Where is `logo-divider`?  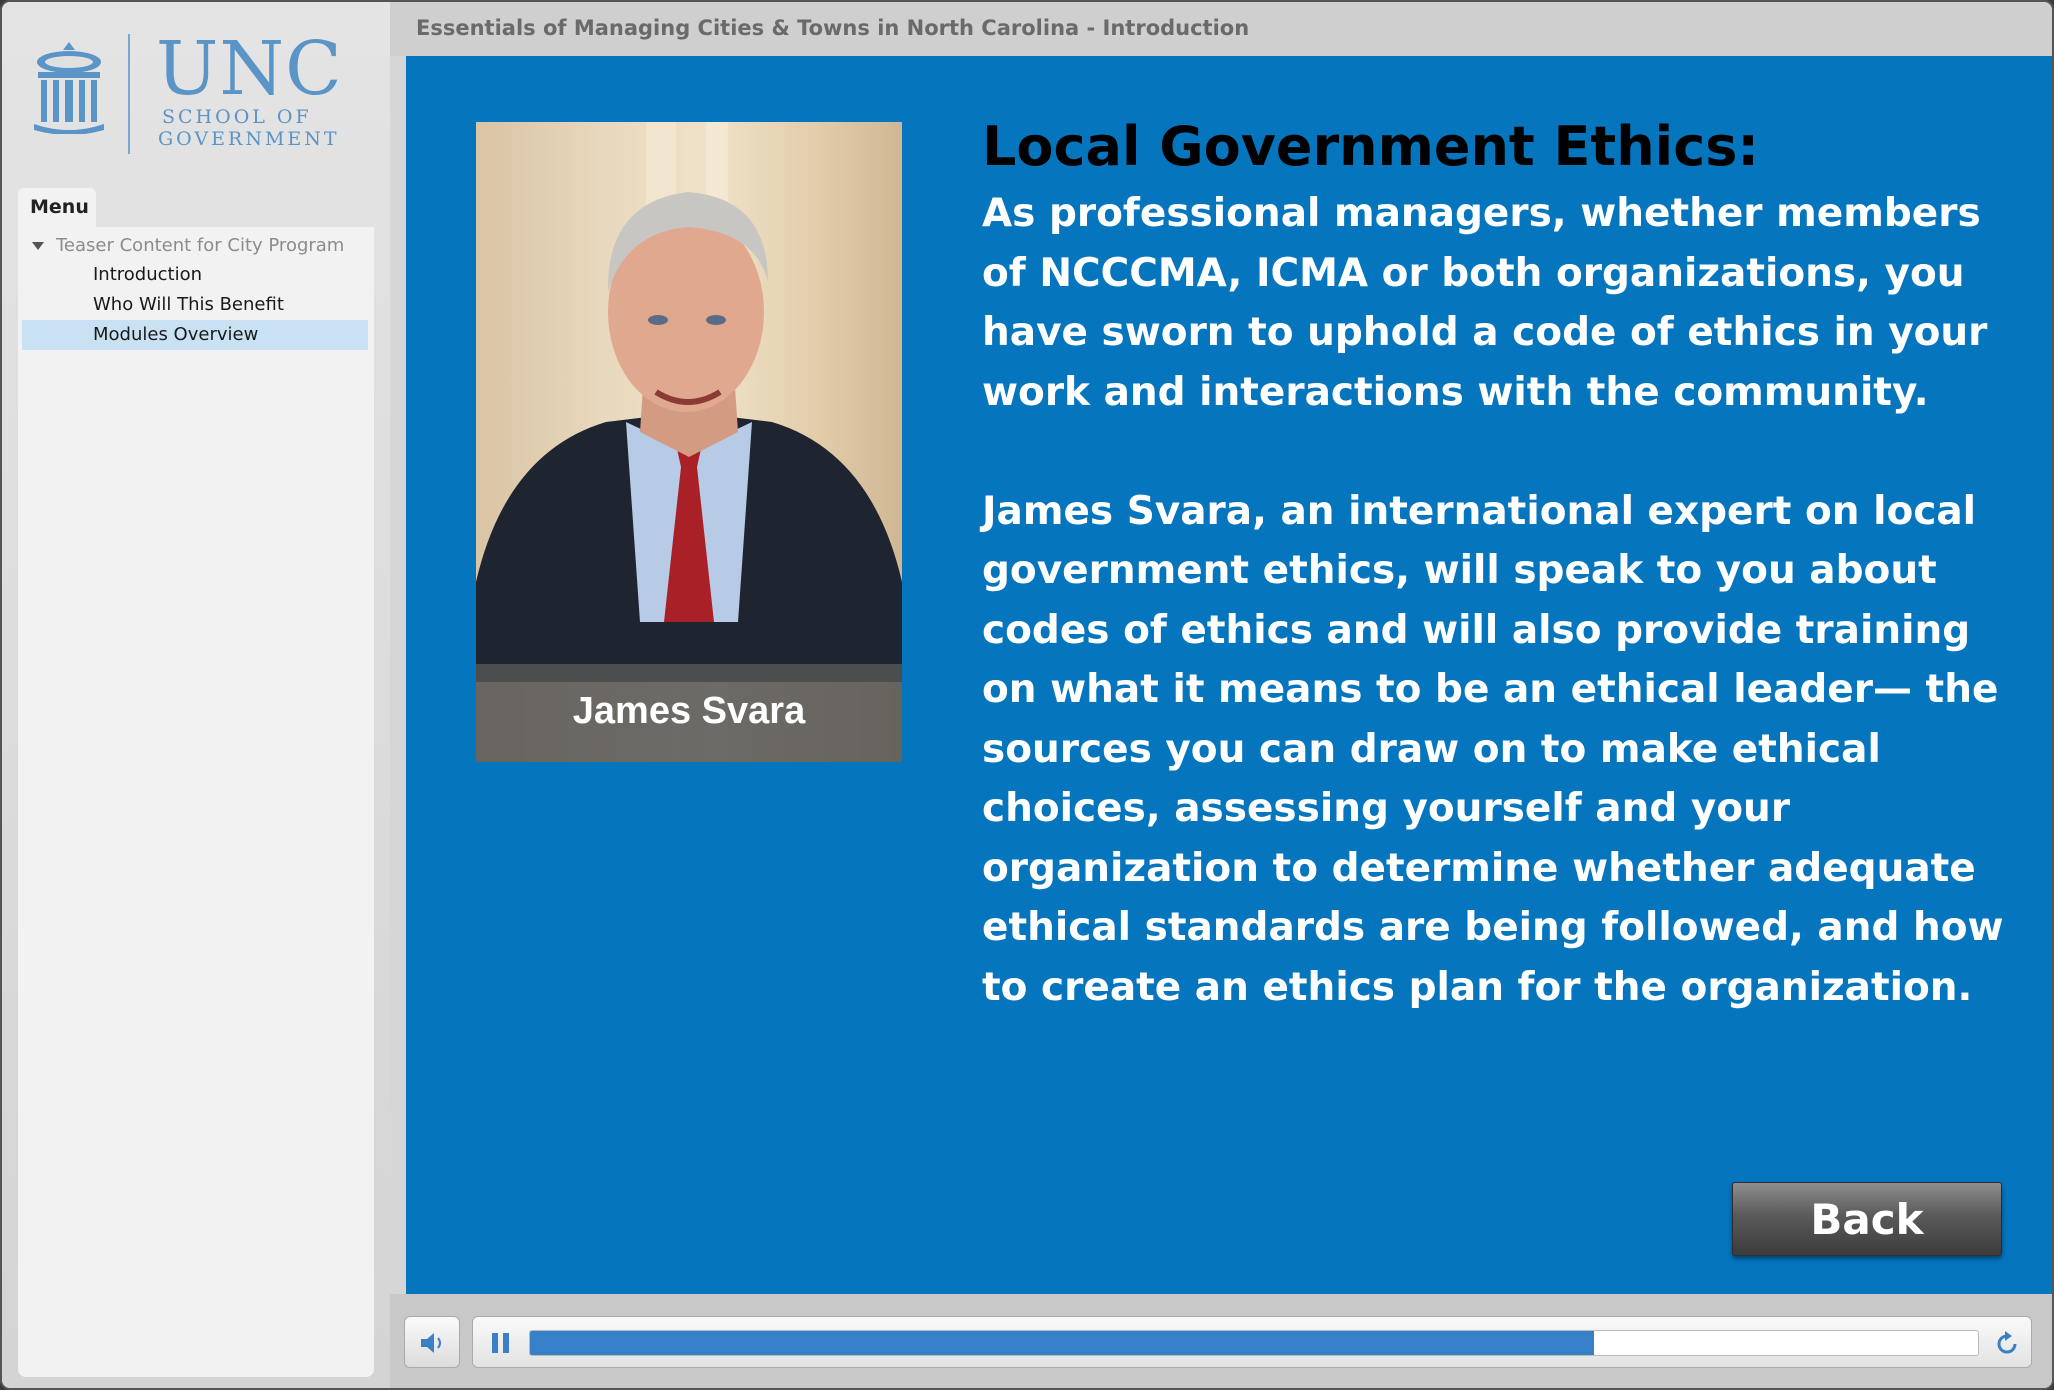 logo-divider is located at coordinates (129, 94).